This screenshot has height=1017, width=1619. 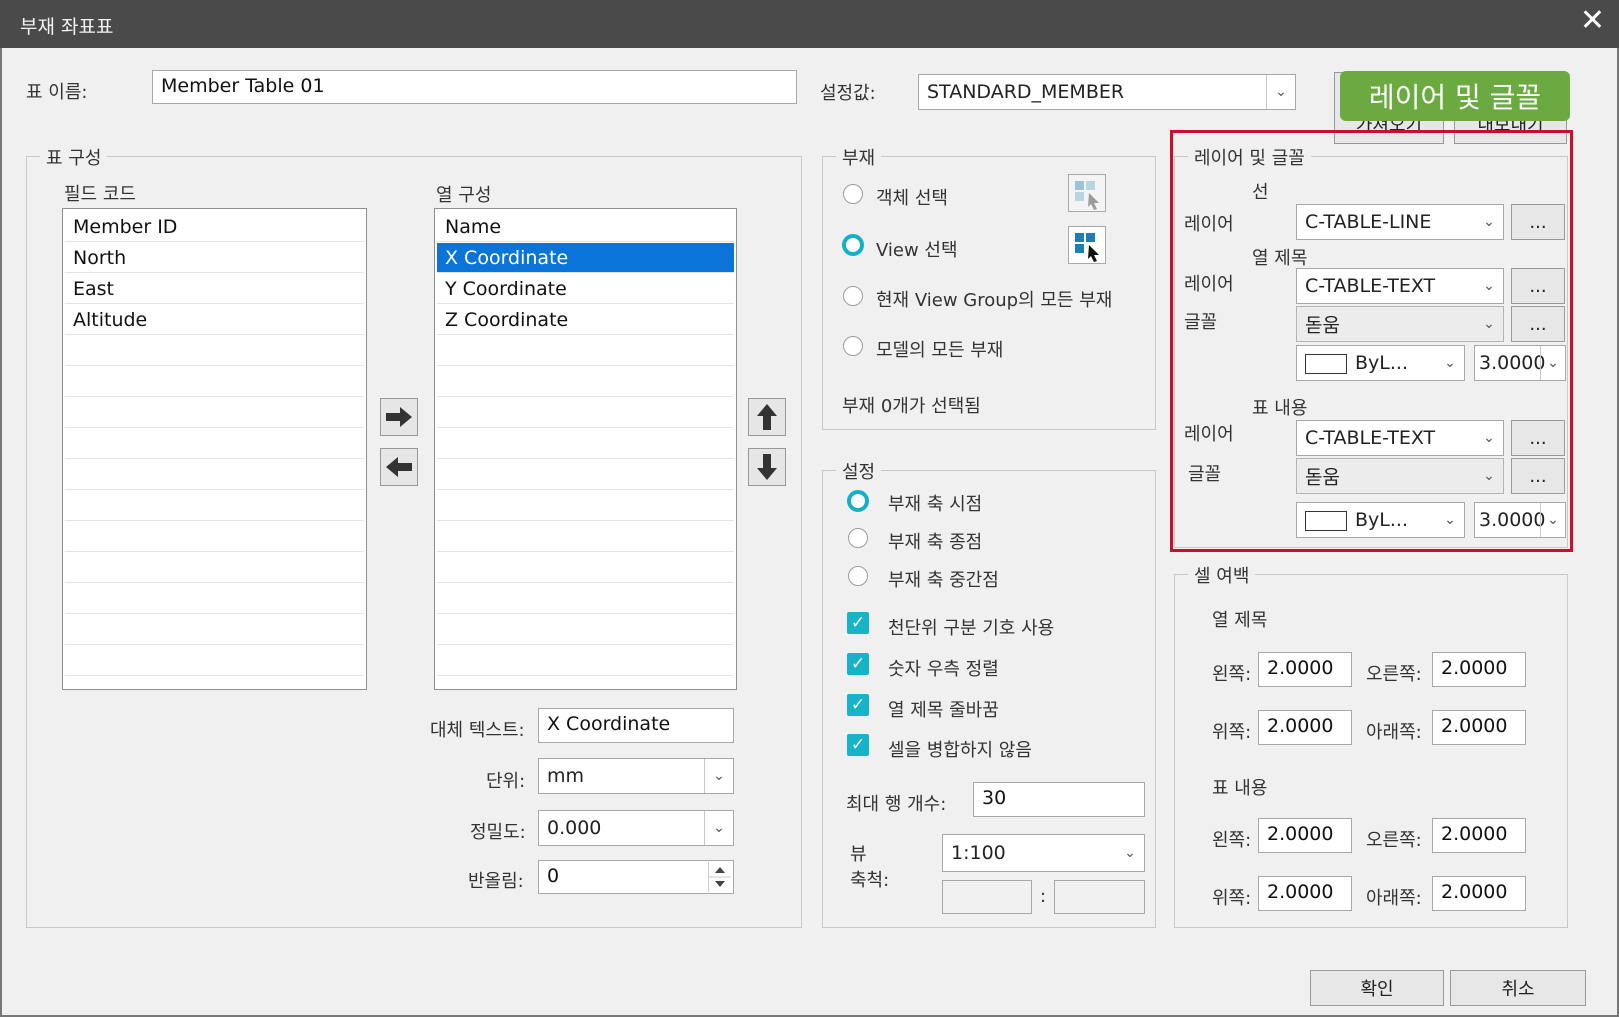 I want to click on line-layer-select: C-TABLE-LINE ⌄, so click(x=1400, y=222).